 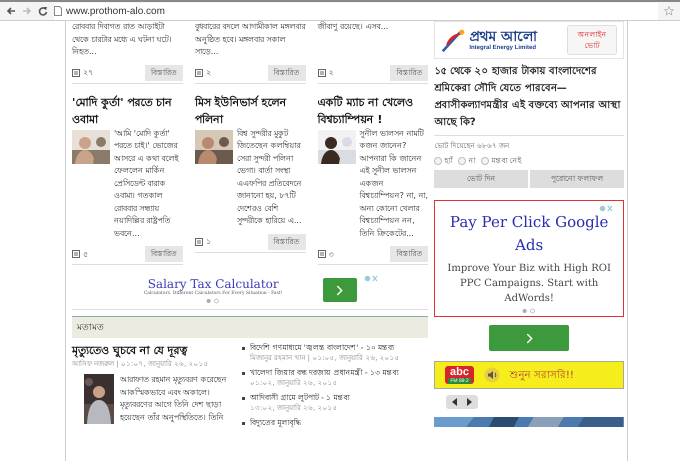 What do you see at coordinates (90, 328) in the screenshot?
I see `section-title: মতামত` at bounding box center [90, 328].